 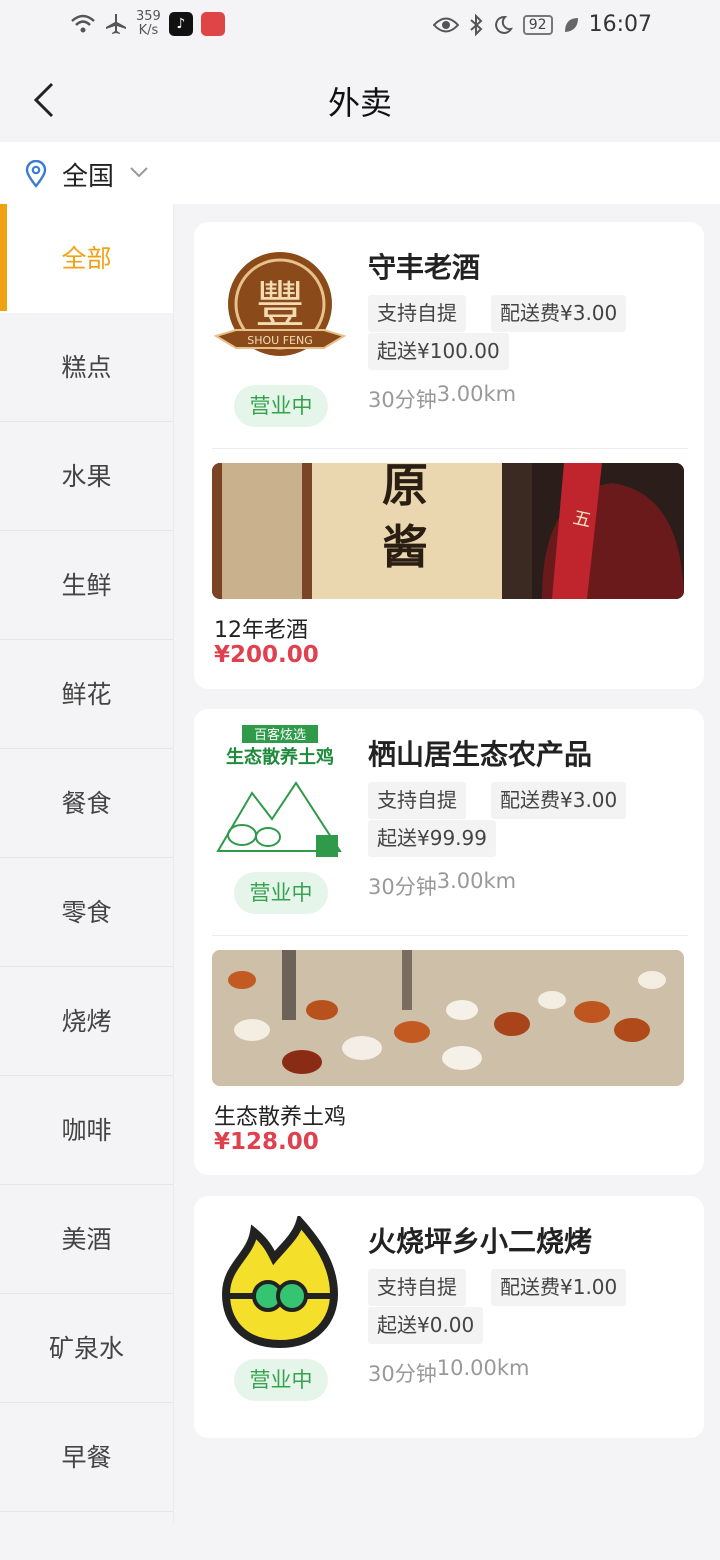 What do you see at coordinates (620, 24) in the screenshot?
I see `clock: 16:07` at bounding box center [620, 24].